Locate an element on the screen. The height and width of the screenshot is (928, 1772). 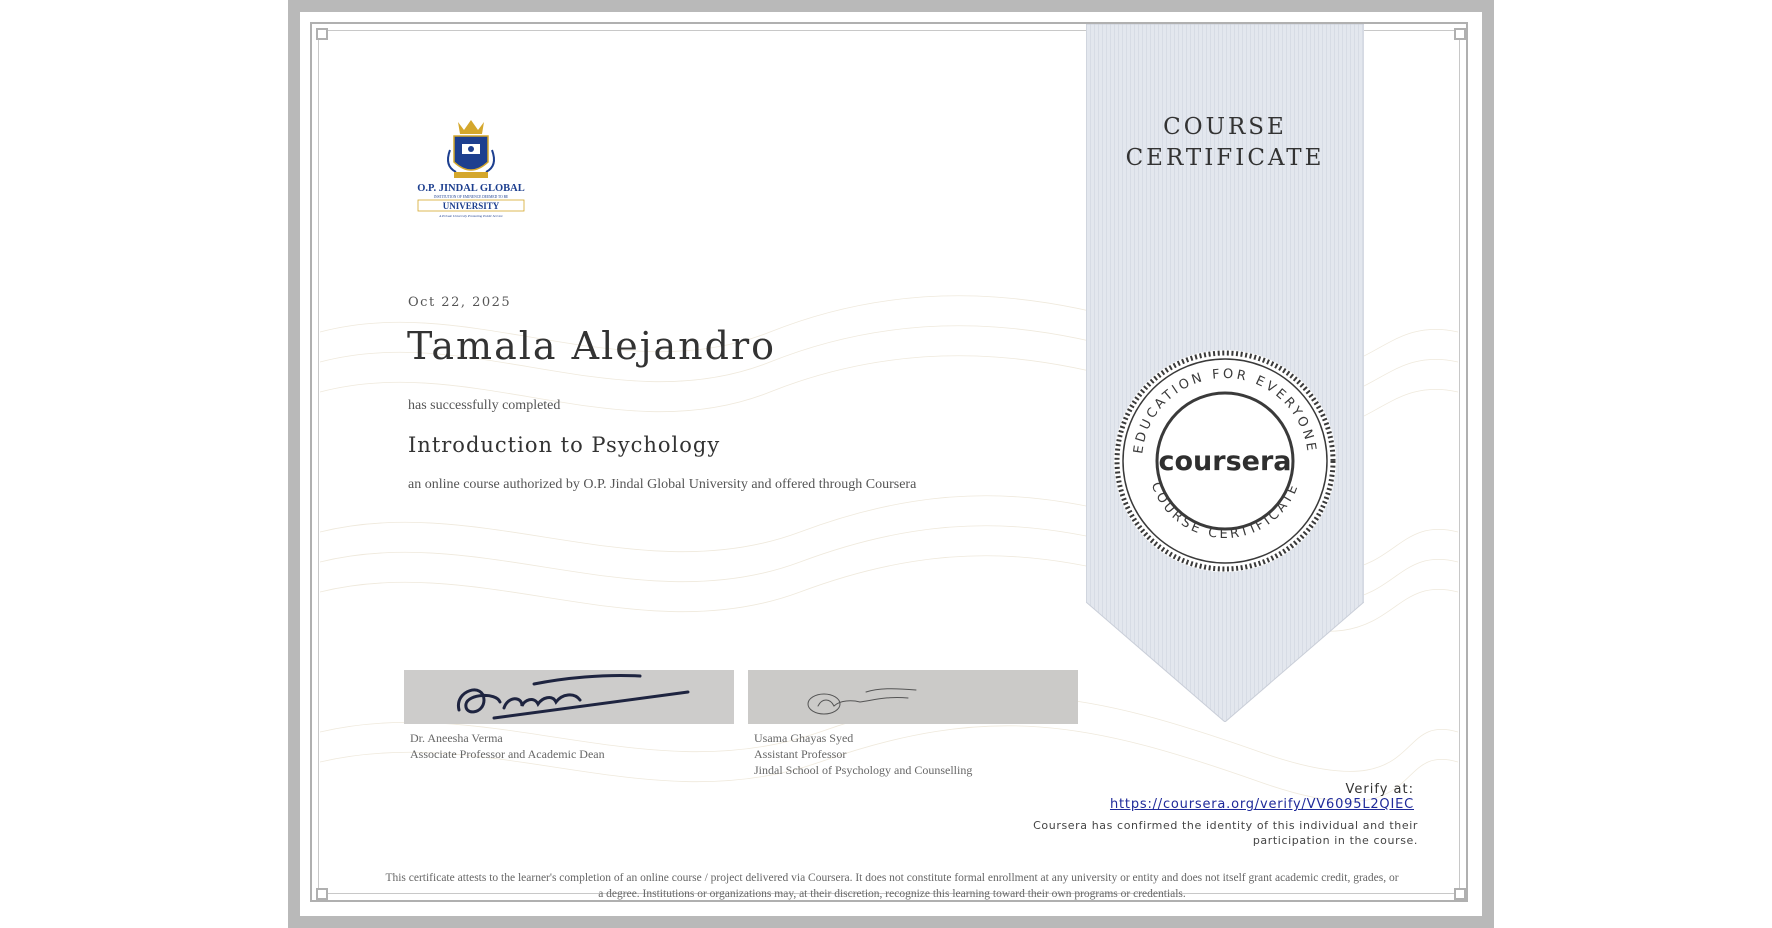
ribbon-title: COURSE CERTIFICATE is located at coordinates (1225, 143).